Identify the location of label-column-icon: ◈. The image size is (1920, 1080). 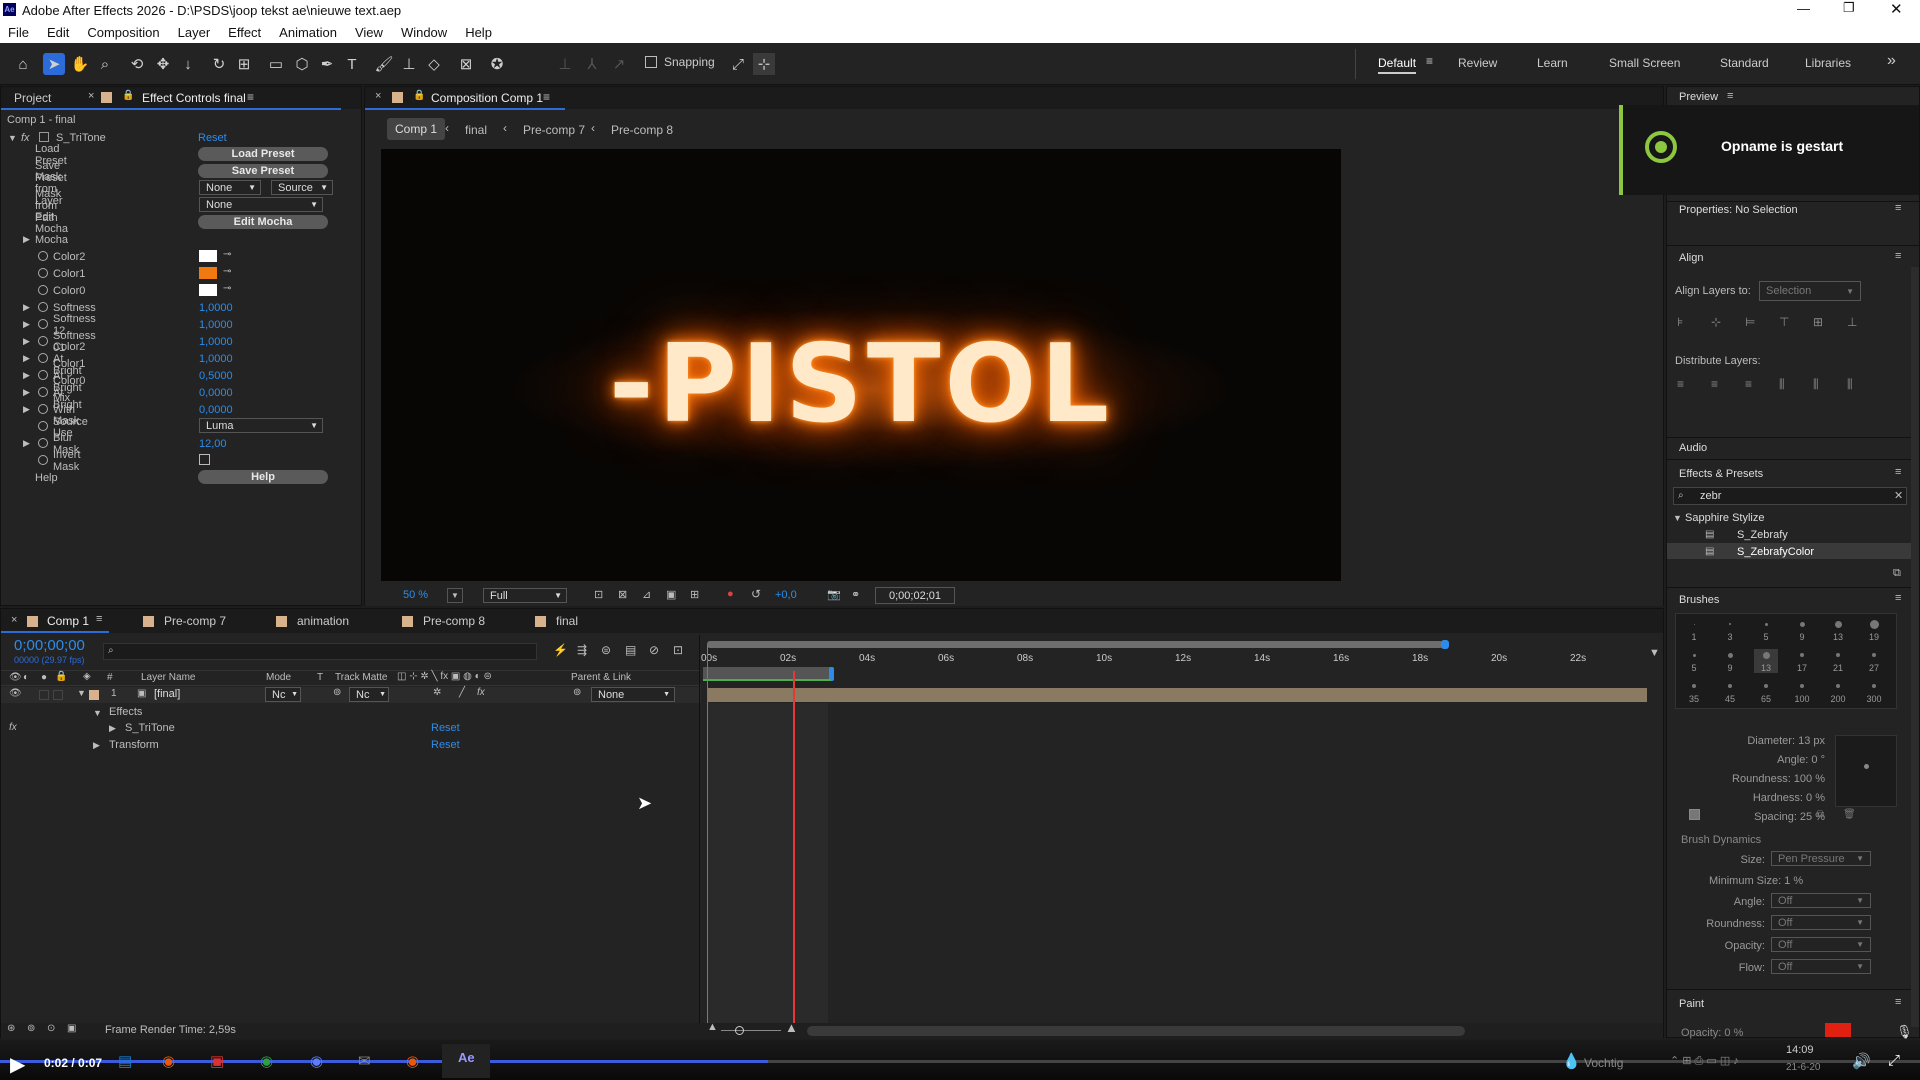
(87, 676).